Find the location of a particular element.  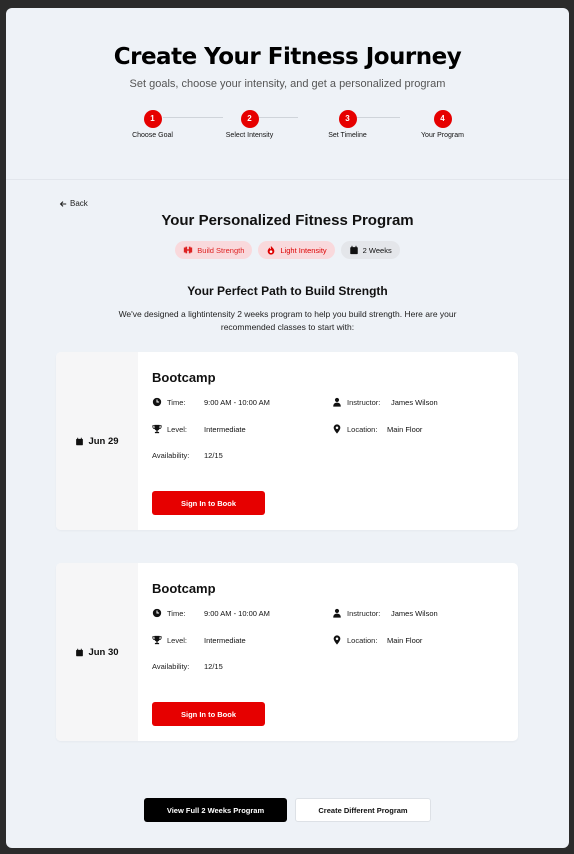

create-different-program-button: Create Different Program is located at coordinates (363, 810).